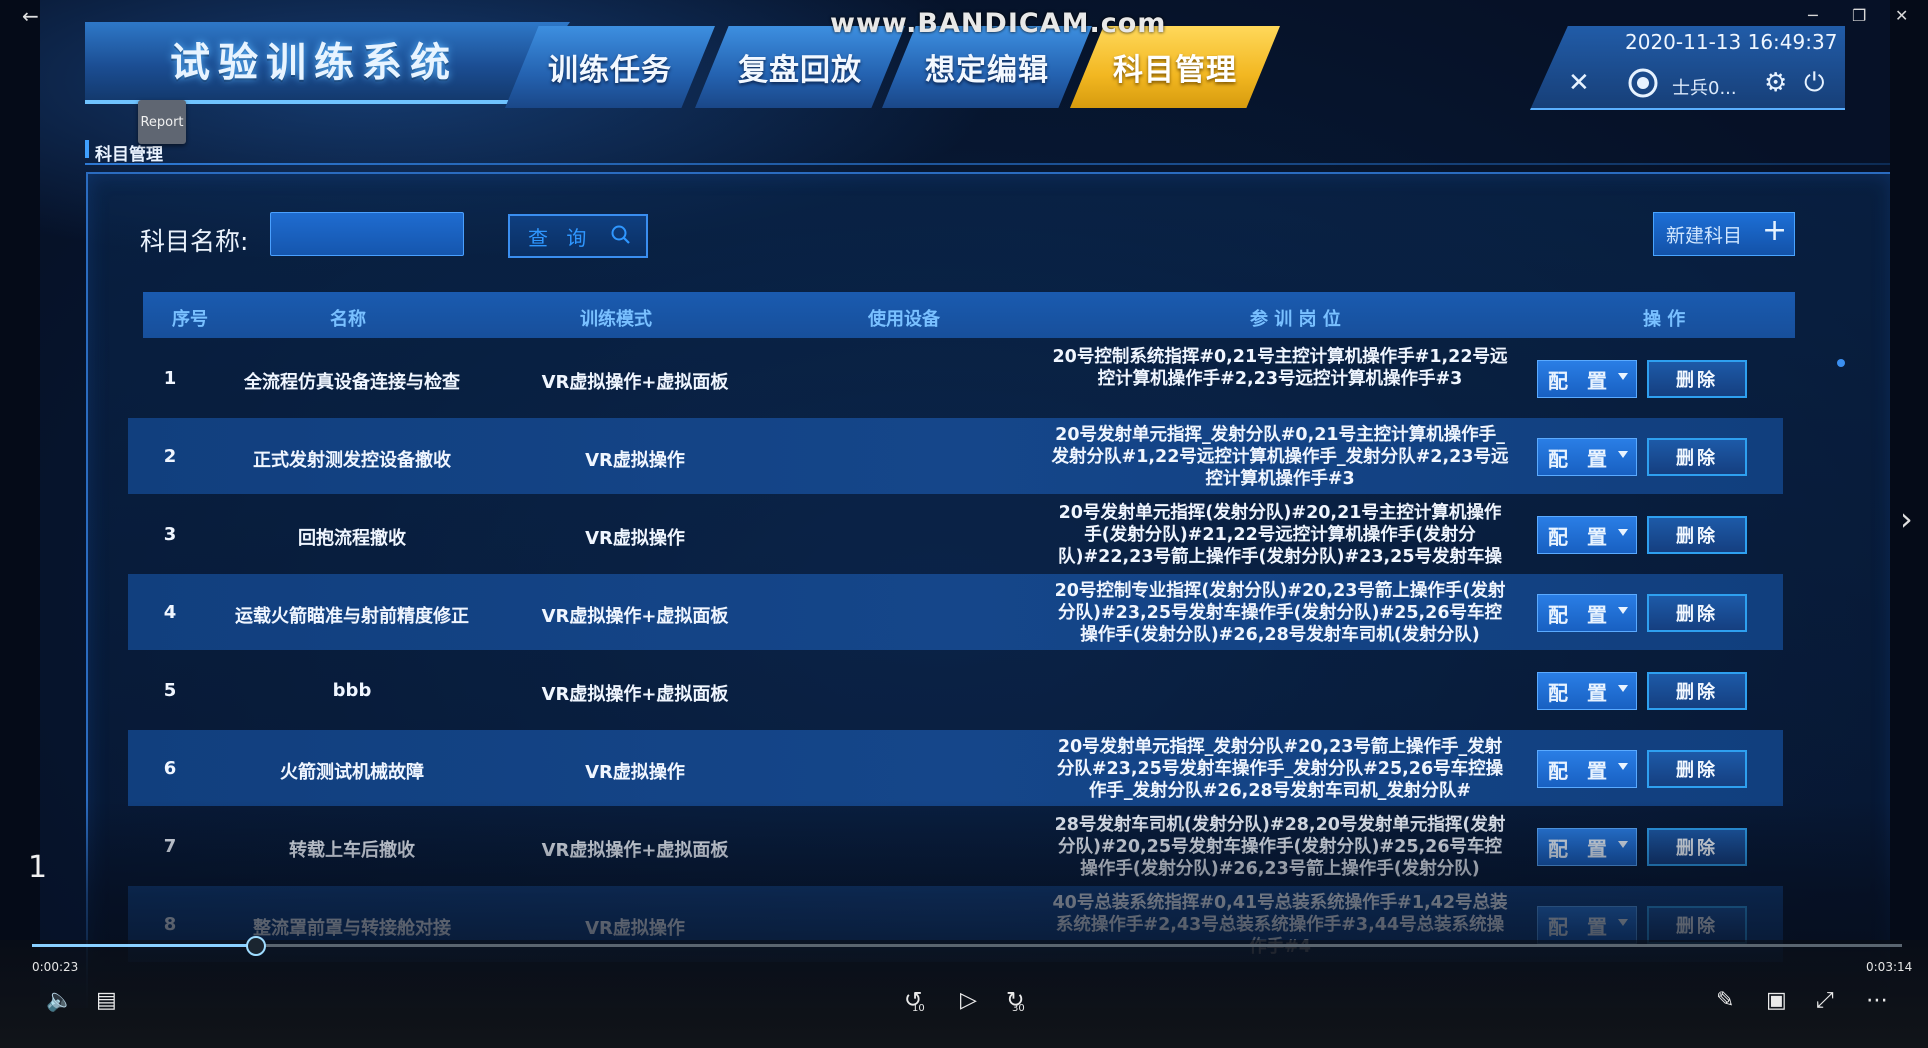 Image resolution: width=1928 pixels, height=1048 pixels. Describe the element at coordinates (987, 164) in the screenshot. I see `divider` at that location.